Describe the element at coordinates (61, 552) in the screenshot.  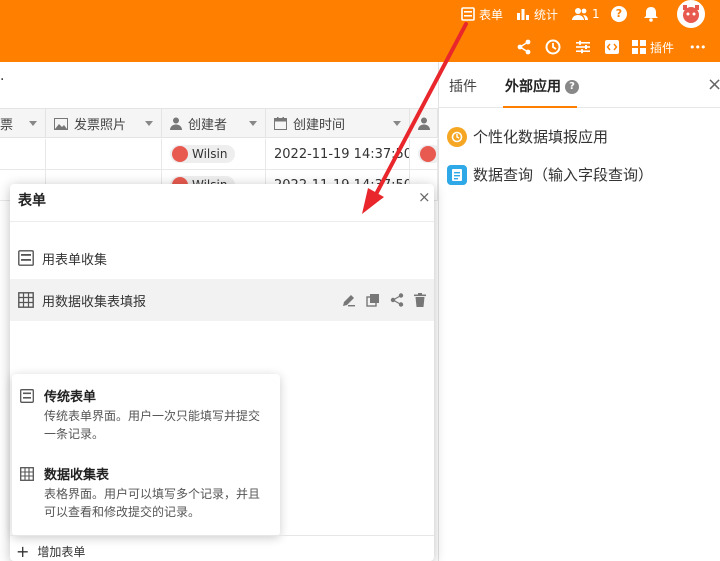
I see `add-form-label: 增加表单` at that location.